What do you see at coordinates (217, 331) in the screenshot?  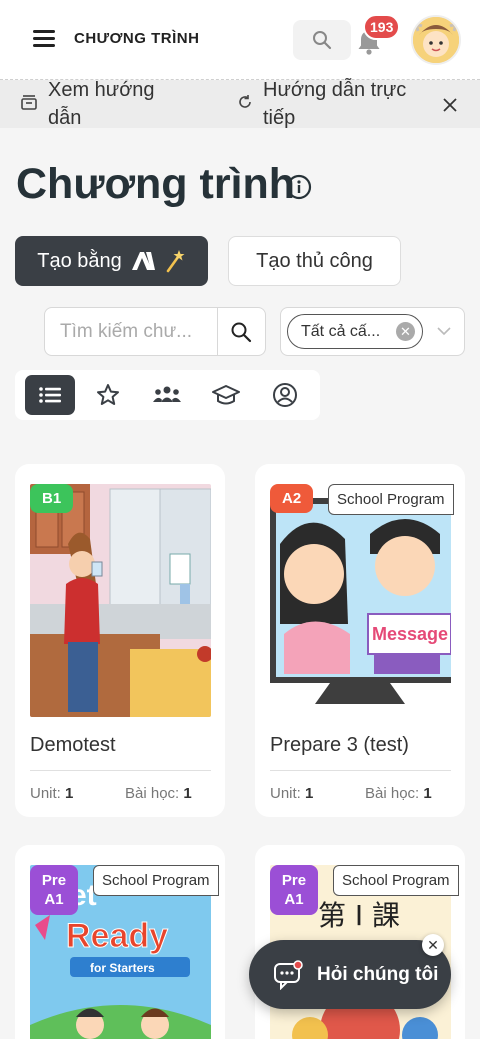 I see `search-divider` at bounding box center [217, 331].